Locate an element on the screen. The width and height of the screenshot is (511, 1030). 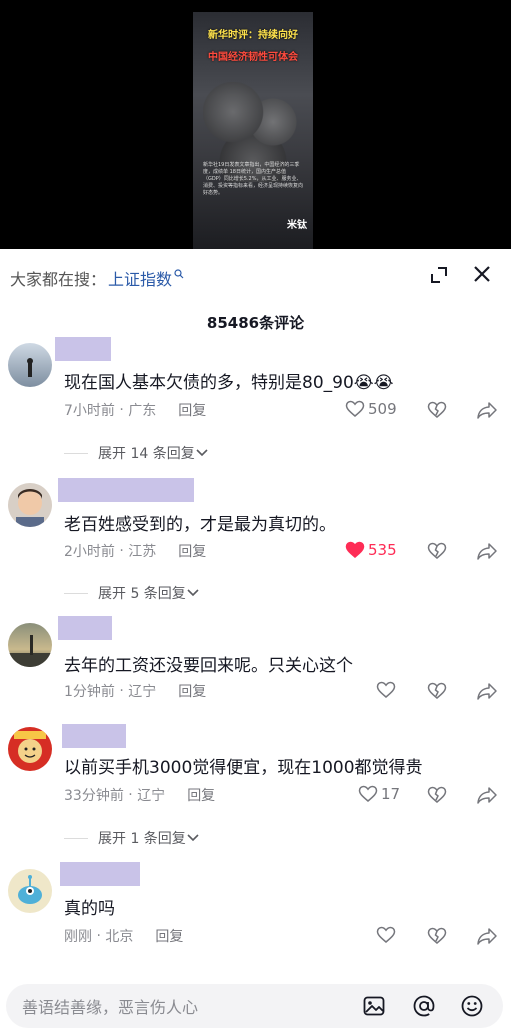
comment-text: 以前买手机3000觉得便宜，现在1000都觉得贵 is located at coordinates (243, 768).